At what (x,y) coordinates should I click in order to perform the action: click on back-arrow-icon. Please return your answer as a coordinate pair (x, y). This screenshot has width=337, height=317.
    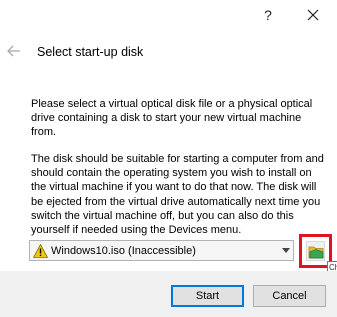
    Looking at the image, I should click on (13, 51).